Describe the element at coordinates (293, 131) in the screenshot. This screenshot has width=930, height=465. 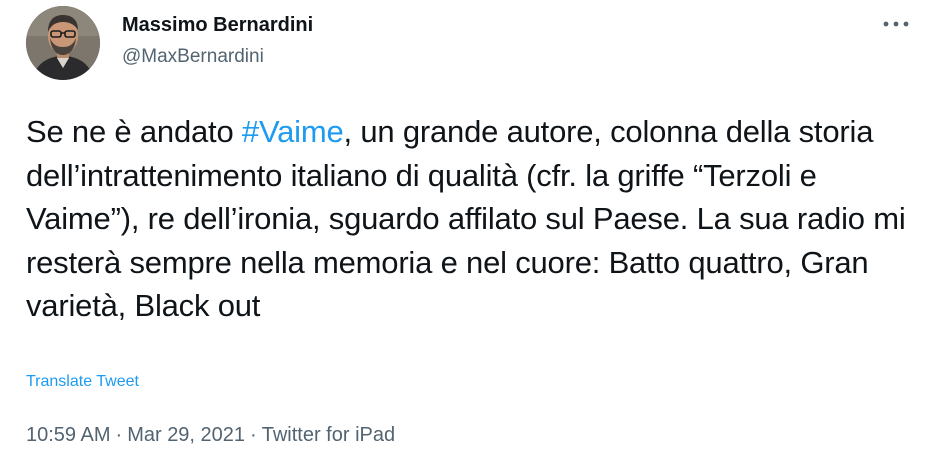
I see `hashtag-link: #Vaime` at that location.